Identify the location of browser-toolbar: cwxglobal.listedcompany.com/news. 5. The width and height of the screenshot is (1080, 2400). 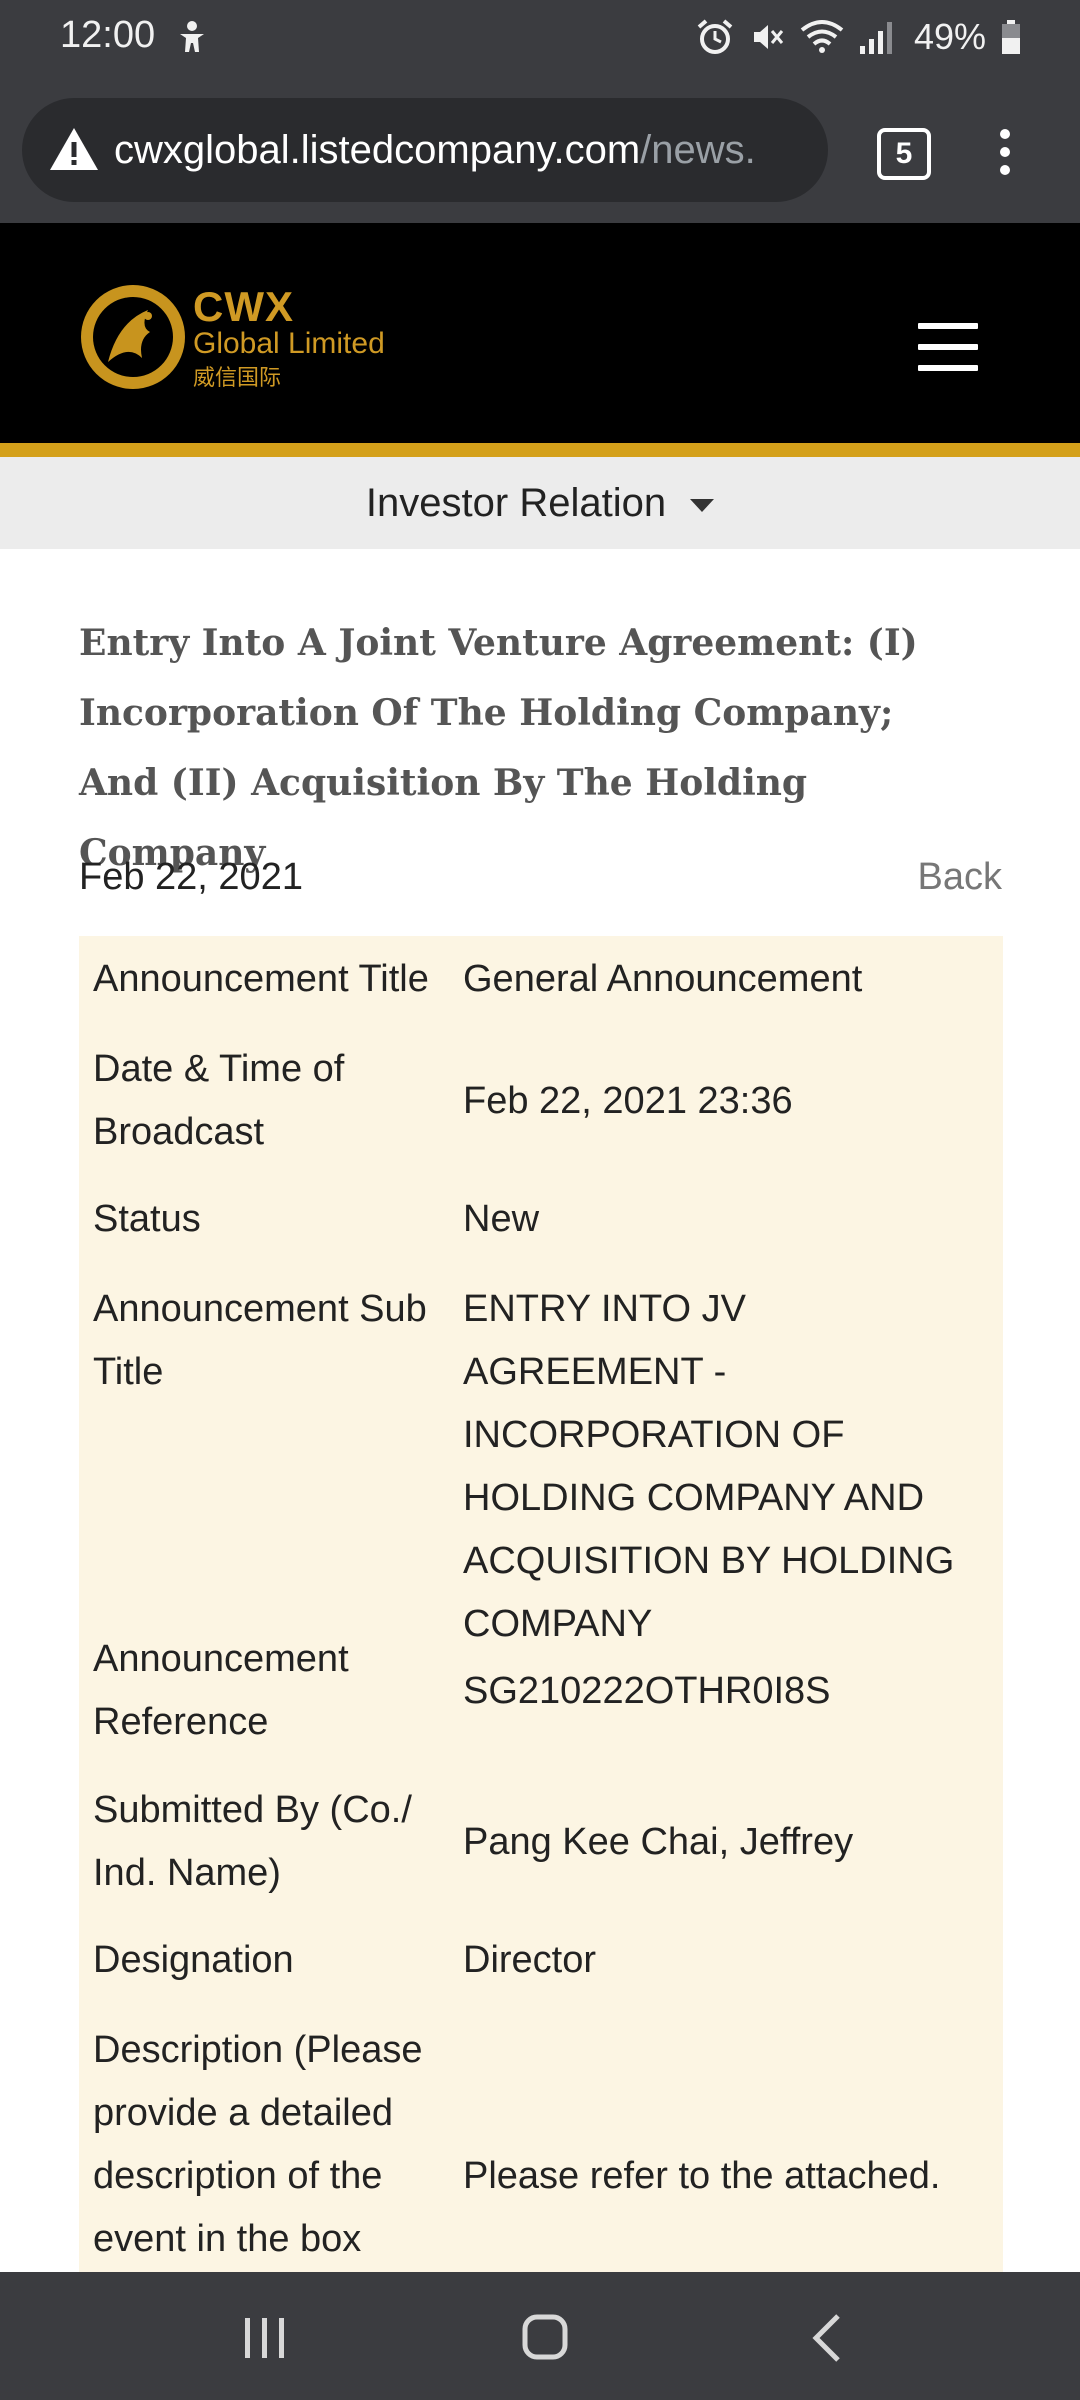
(540, 148).